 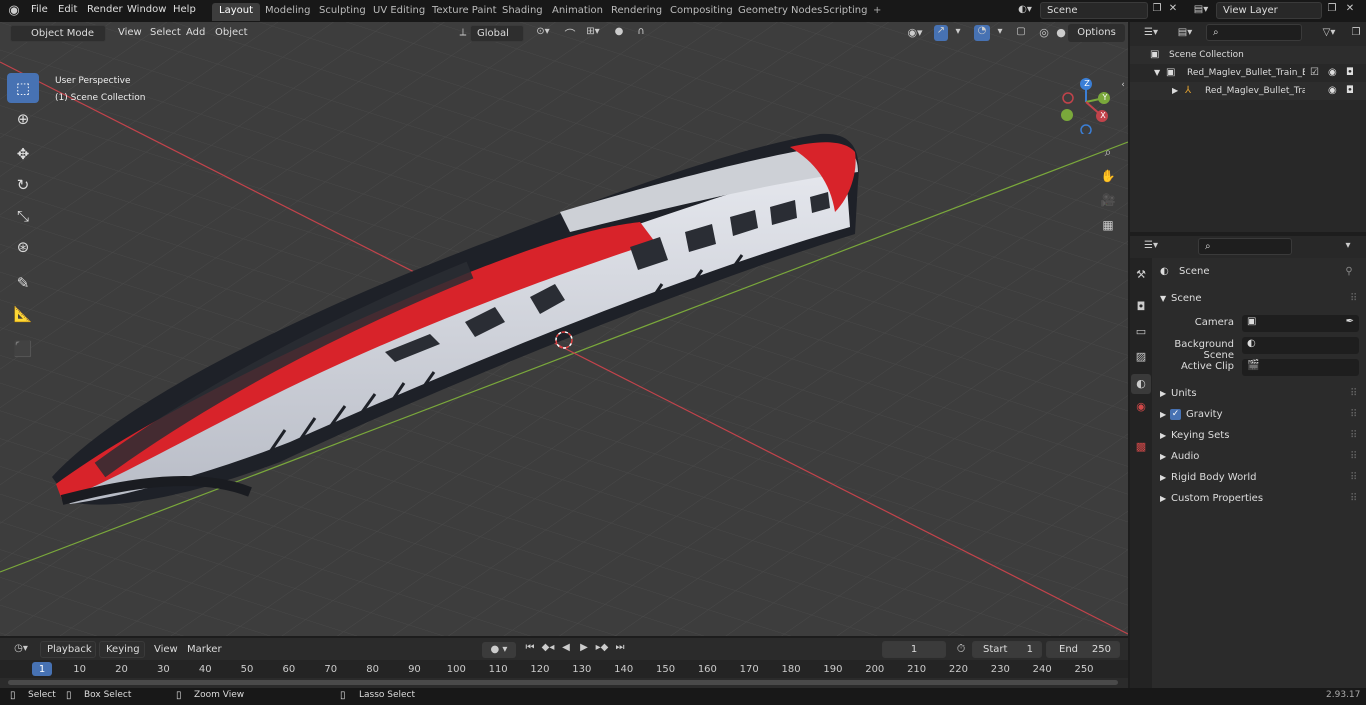 What do you see at coordinates (941, 33) in the screenshot?
I see `gizmo-toggle-icon: ↗` at bounding box center [941, 33].